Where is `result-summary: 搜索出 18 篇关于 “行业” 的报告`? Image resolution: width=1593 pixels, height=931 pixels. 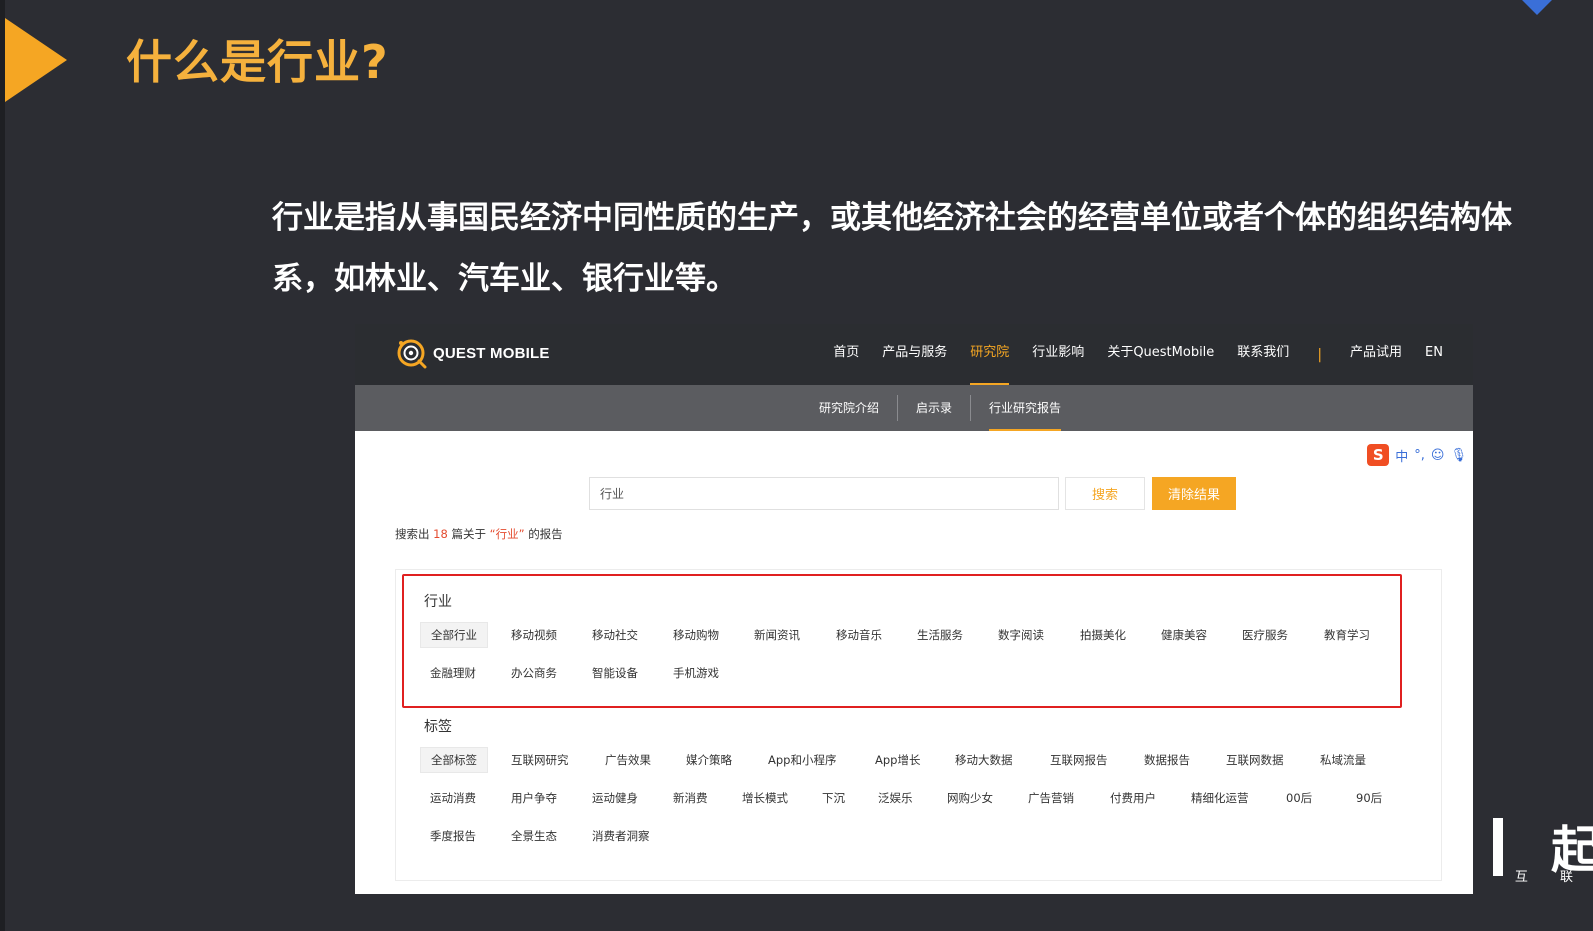 result-summary: 搜索出 18 篇关于 “行业” 的报告 is located at coordinates (479, 534).